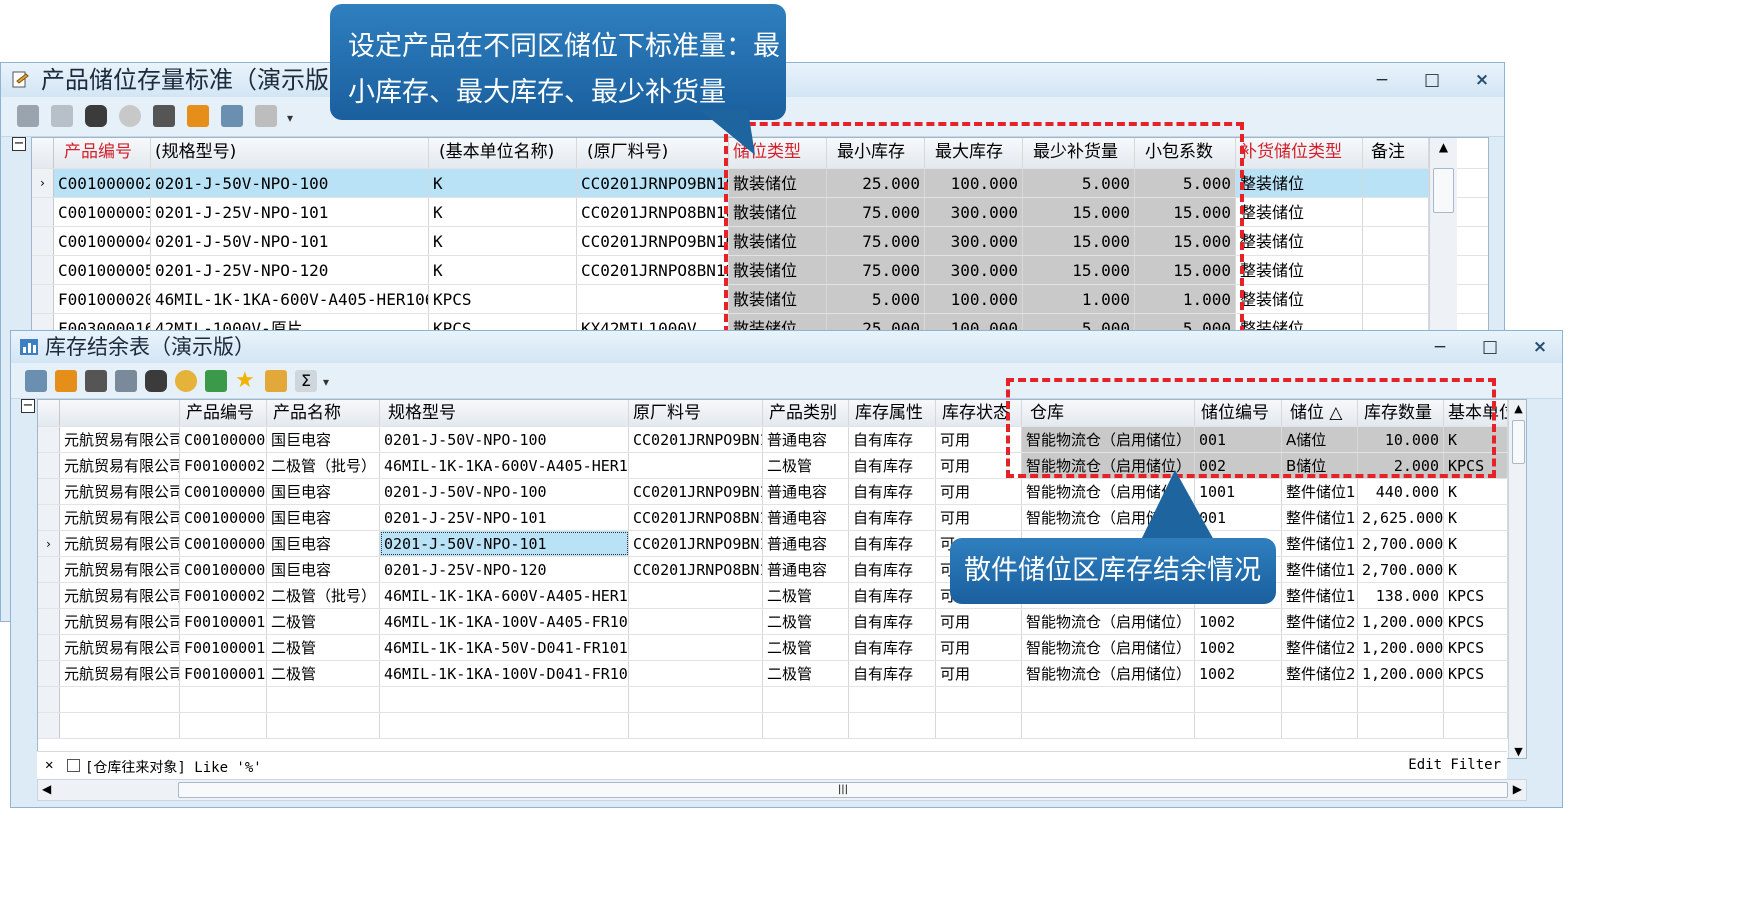 The height and width of the screenshot is (920, 1759). What do you see at coordinates (892, 725) in the screenshot?
I see `cell-stock-attr` at bounding box center [892, 725].